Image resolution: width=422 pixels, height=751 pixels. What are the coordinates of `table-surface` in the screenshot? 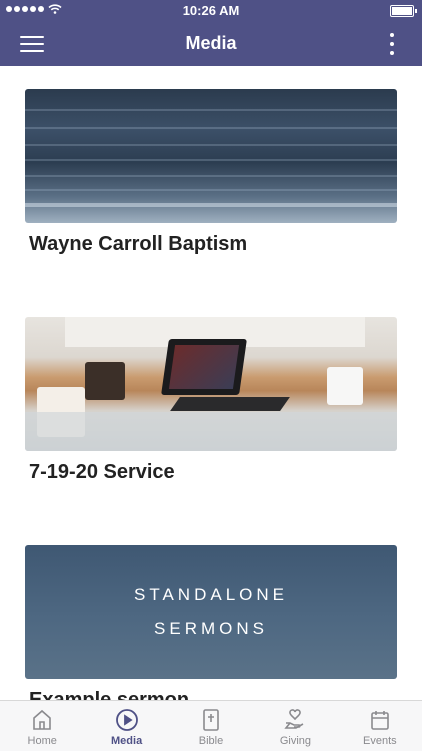 It's located at (211, 431).